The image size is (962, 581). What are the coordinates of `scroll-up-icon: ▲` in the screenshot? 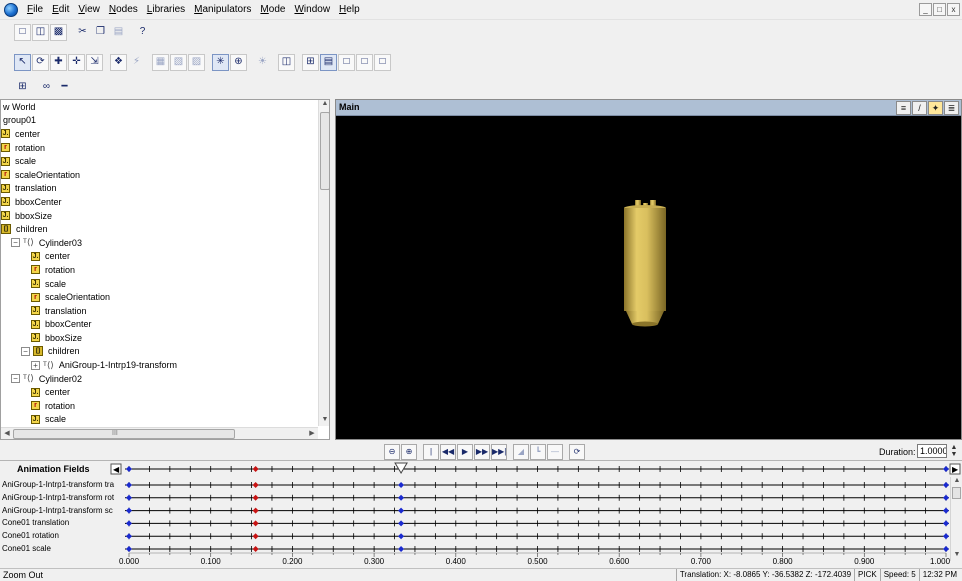 It's located at (324, 103).